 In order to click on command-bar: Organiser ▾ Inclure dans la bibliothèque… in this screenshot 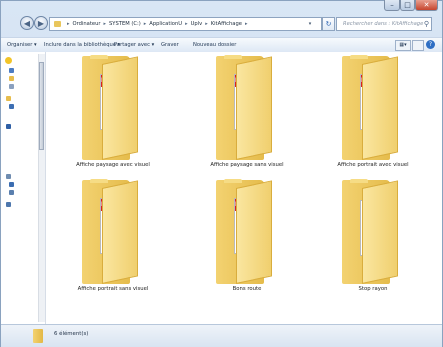, I will do `click(221, 45)`.